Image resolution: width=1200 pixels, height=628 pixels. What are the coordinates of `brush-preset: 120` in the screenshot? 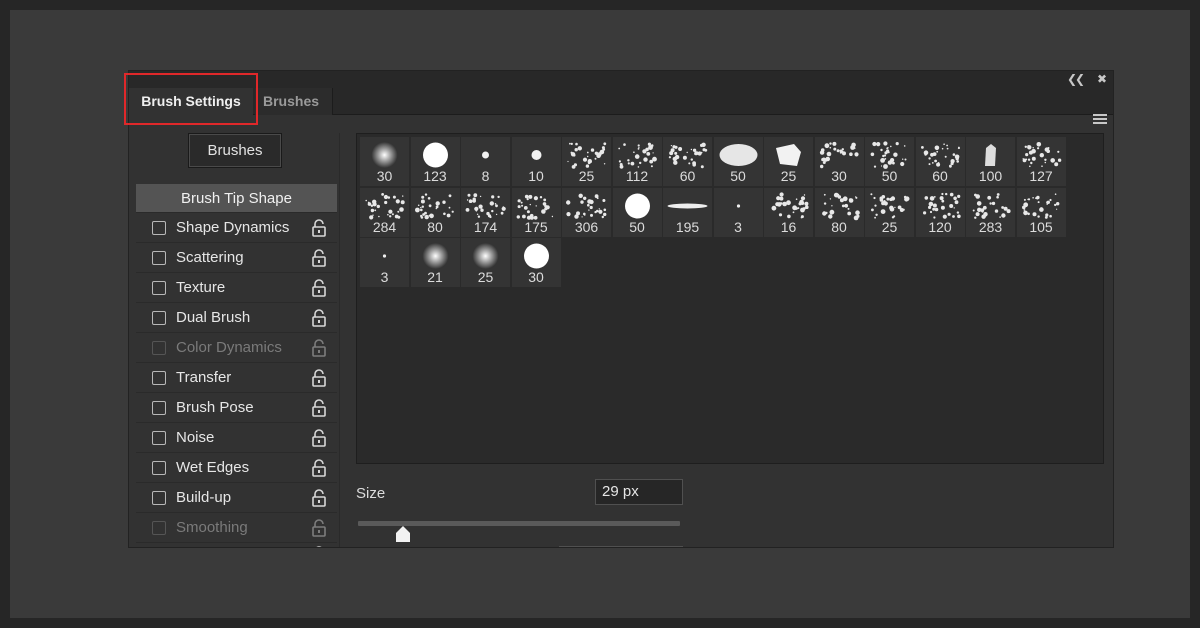 It's located at (940, 212).